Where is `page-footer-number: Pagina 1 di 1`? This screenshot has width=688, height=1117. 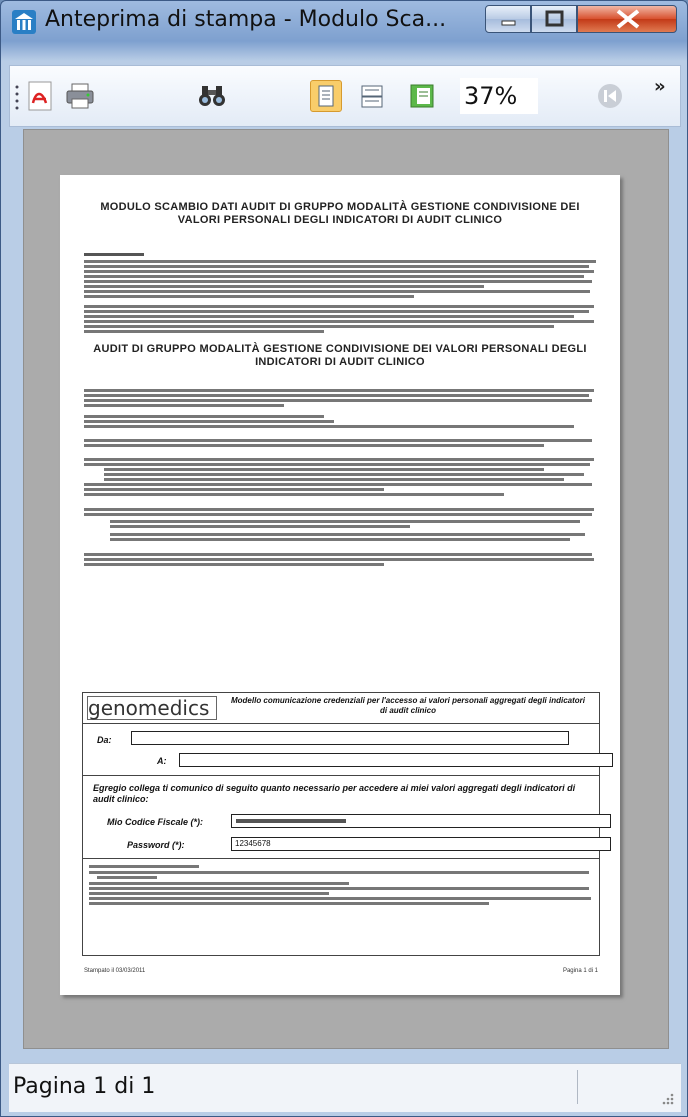 page-footer-number: Pagina 1 di 1 is located at coordinates (580, 971).